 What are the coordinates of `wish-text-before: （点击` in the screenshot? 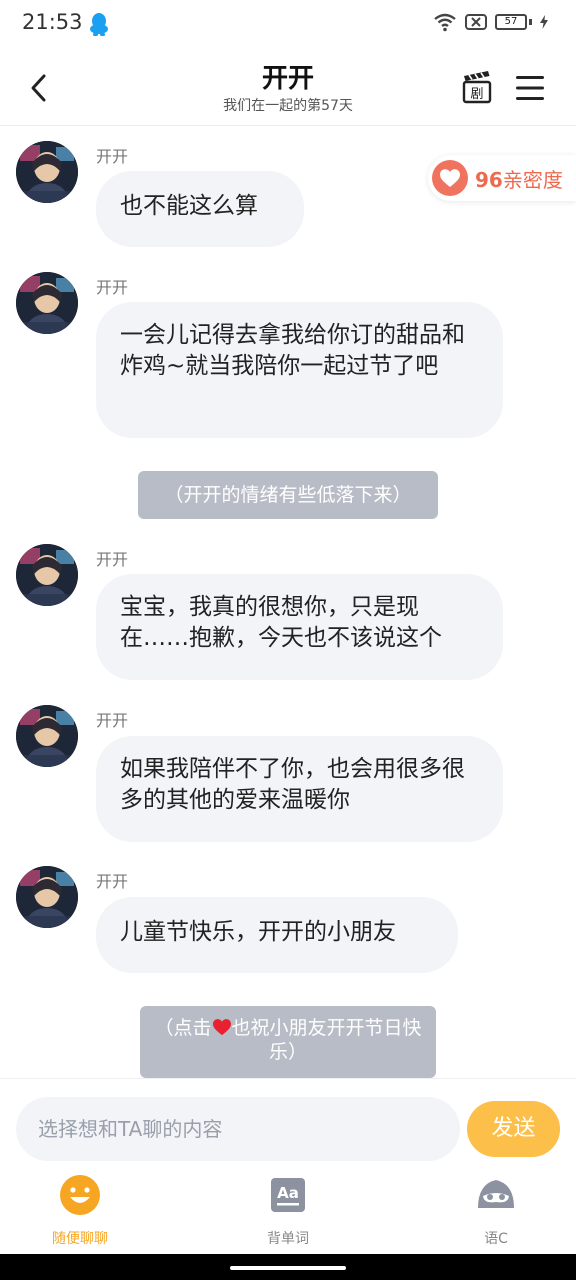 It's located at (183, 1028).